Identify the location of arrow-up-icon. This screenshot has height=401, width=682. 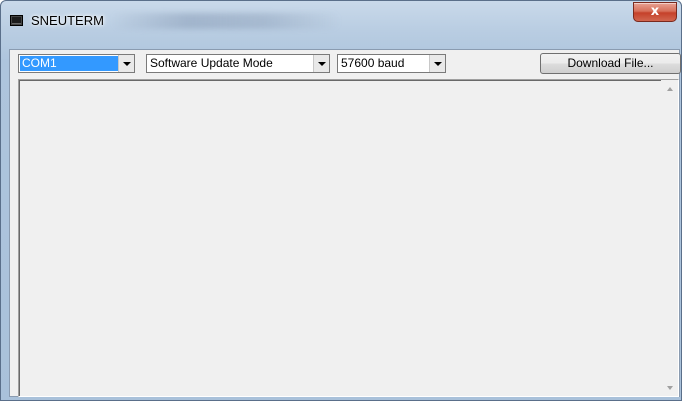
(669, 88).